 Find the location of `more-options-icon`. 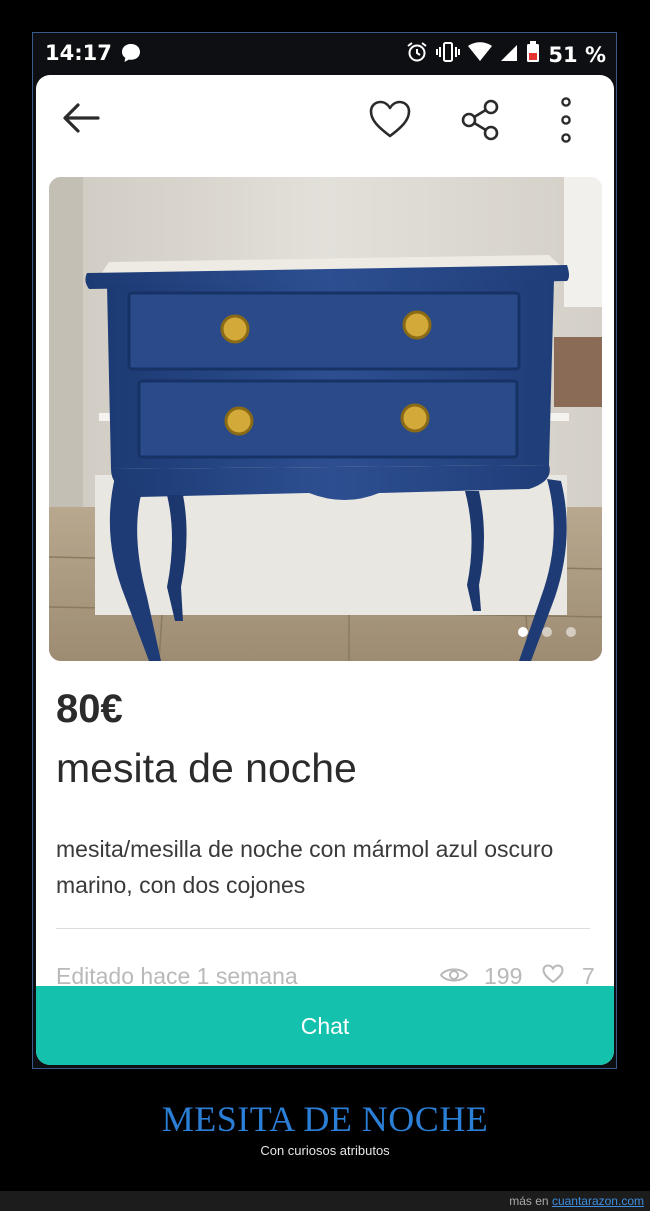

more-options-icon is located at coordinates (566, 122).